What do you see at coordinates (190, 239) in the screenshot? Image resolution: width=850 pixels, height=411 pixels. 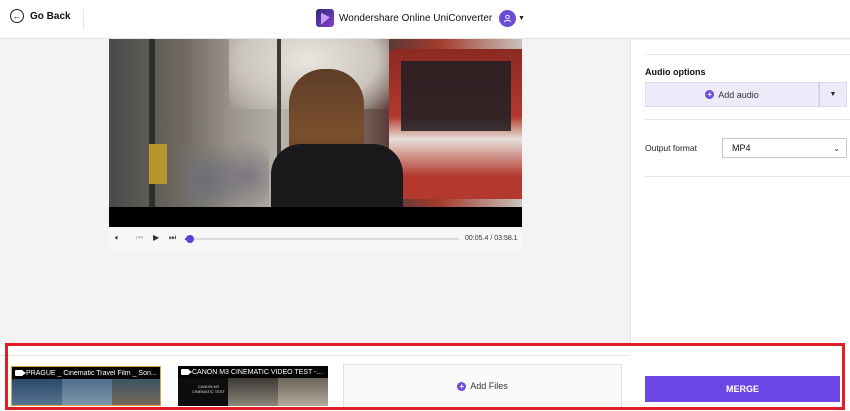 I see `seek-handle` at bounding box center [190, 239].